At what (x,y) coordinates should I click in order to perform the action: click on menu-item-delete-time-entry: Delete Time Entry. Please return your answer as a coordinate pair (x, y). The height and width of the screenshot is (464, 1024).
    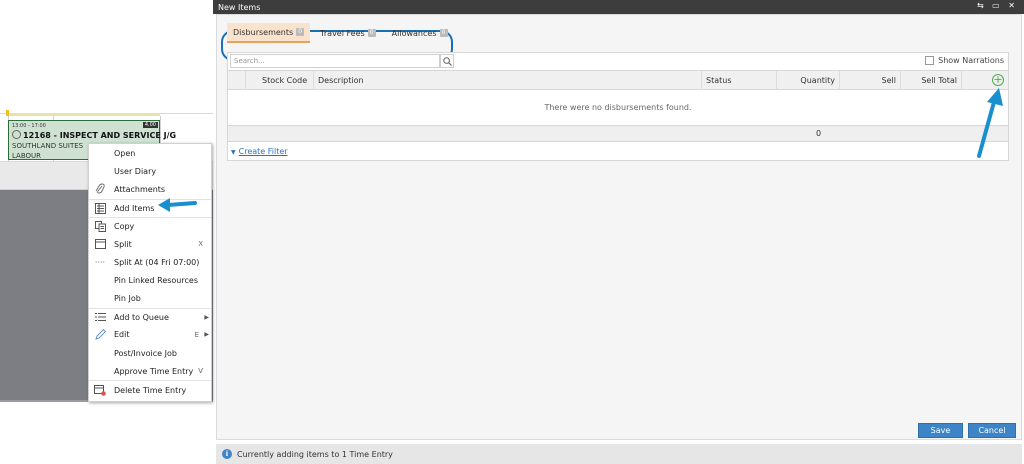
    Looking at the image, I should click on (150, 389).